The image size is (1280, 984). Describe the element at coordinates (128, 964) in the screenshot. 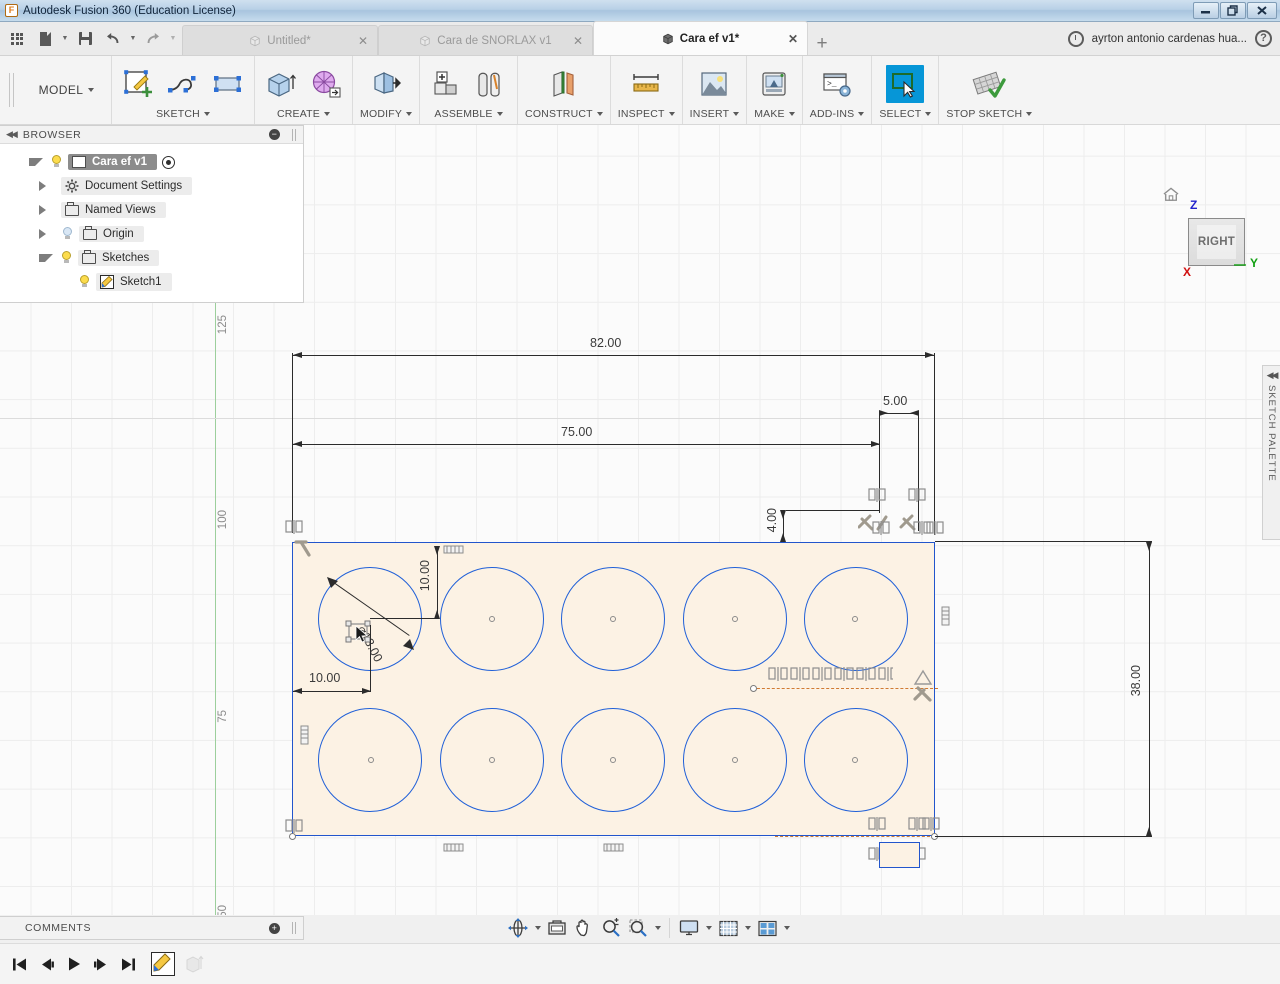

I see `go-to-end-icon` at that location.